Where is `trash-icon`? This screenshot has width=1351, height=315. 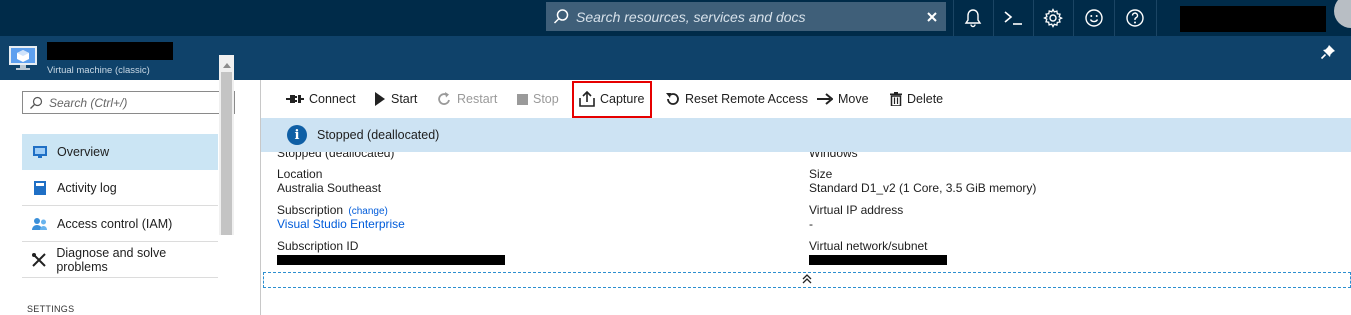 trash-icon is located at coordinates (896, 99).